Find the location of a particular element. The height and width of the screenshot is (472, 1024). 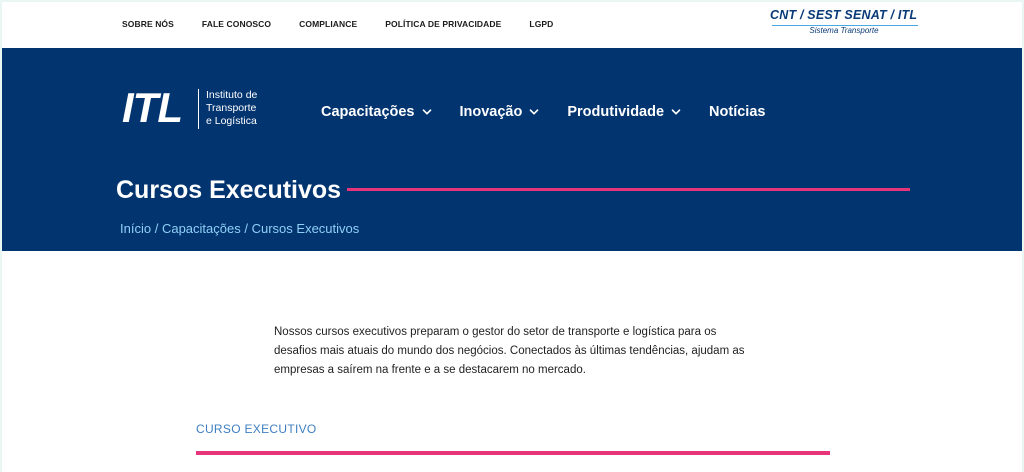

page-title: Cursos Executivos is located at coordinates (229, 190).